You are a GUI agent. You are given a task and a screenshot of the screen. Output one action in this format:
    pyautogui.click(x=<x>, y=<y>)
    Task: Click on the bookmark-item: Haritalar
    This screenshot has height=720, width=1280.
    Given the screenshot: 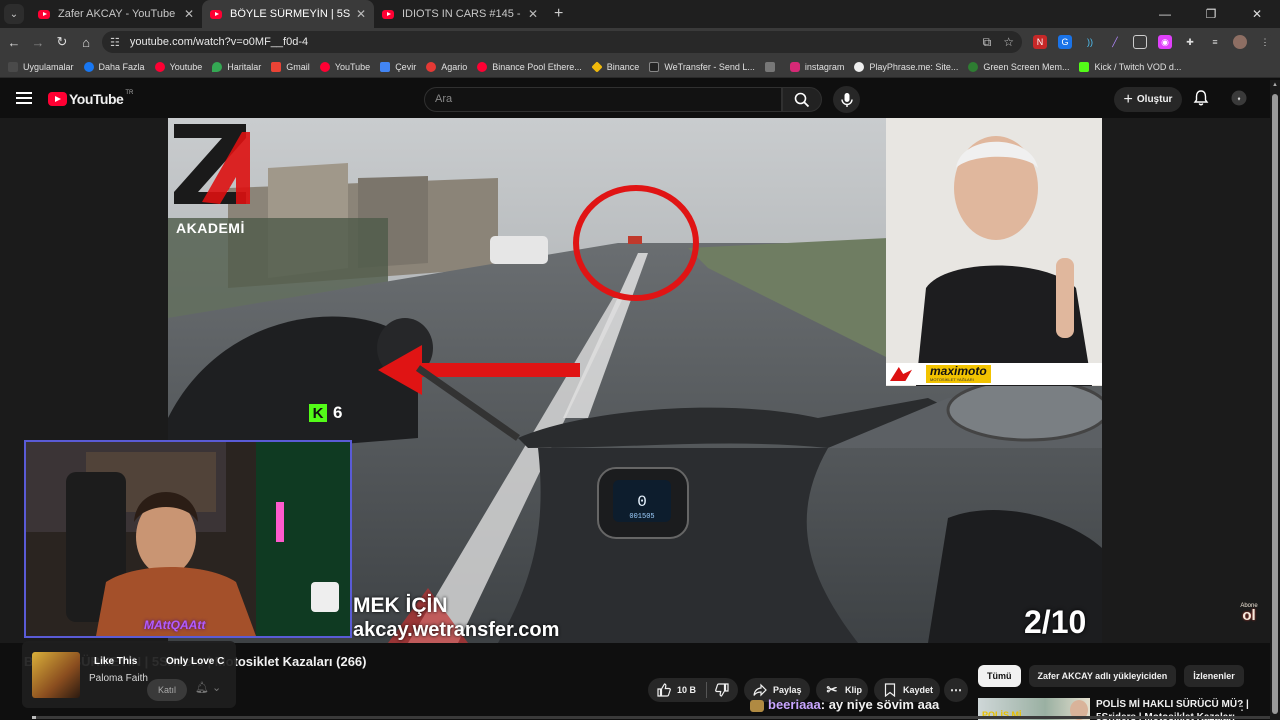 What is the action you would take?
    pyautogui.click(x=236, y=66)
    